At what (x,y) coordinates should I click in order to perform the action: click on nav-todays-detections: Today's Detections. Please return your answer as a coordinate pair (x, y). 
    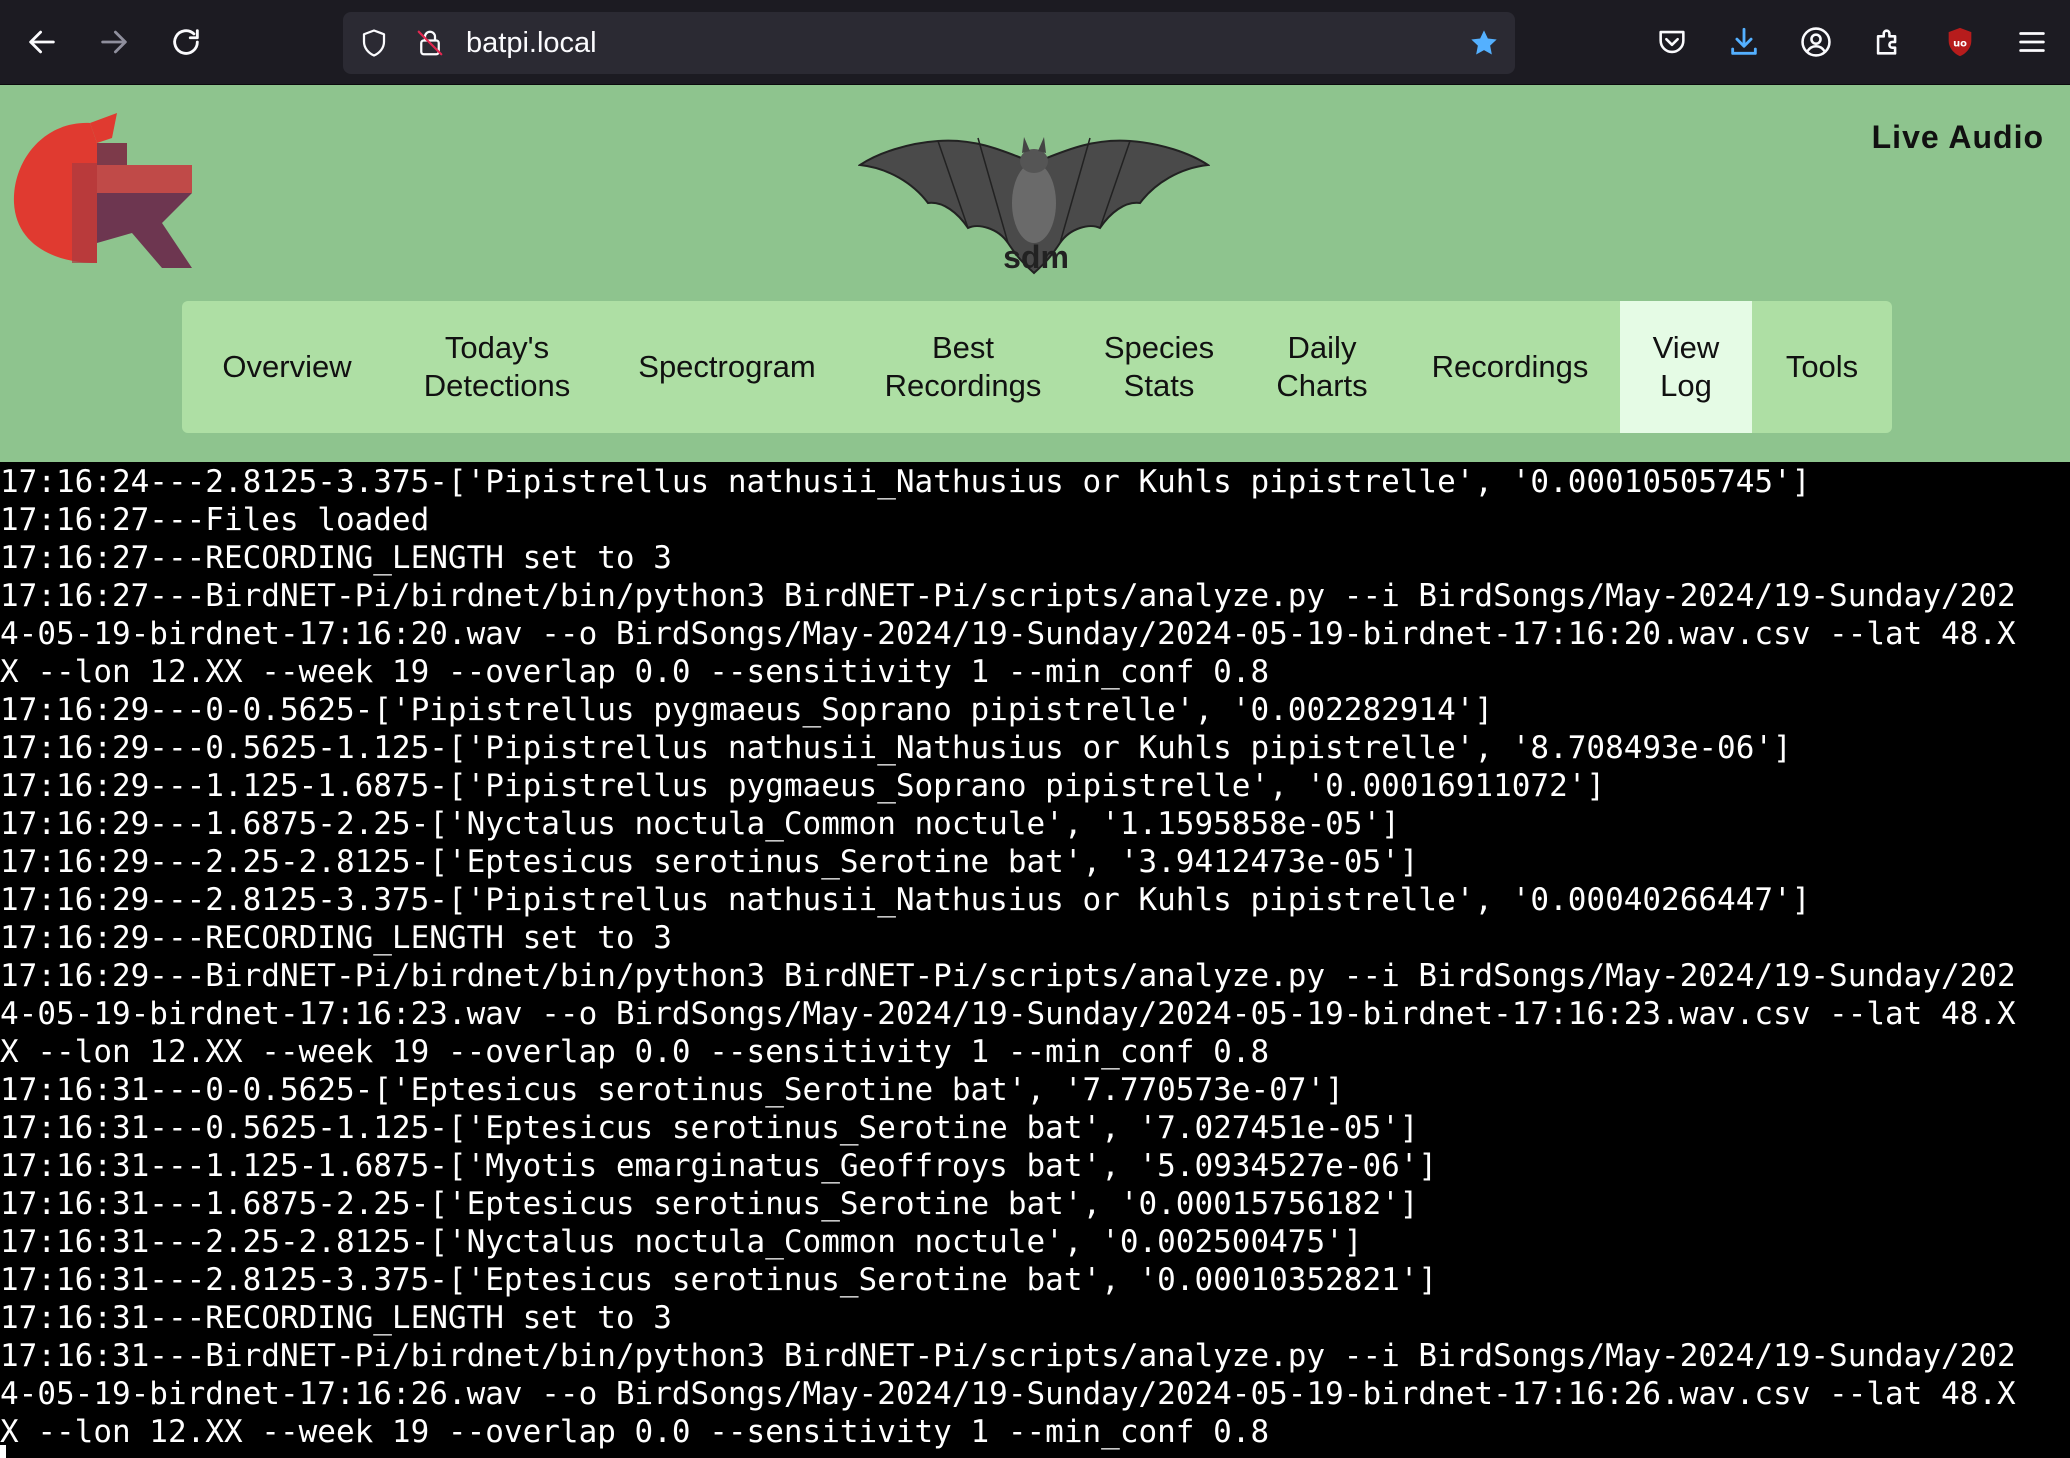
    Looking at the image, I should click on (497, 367).